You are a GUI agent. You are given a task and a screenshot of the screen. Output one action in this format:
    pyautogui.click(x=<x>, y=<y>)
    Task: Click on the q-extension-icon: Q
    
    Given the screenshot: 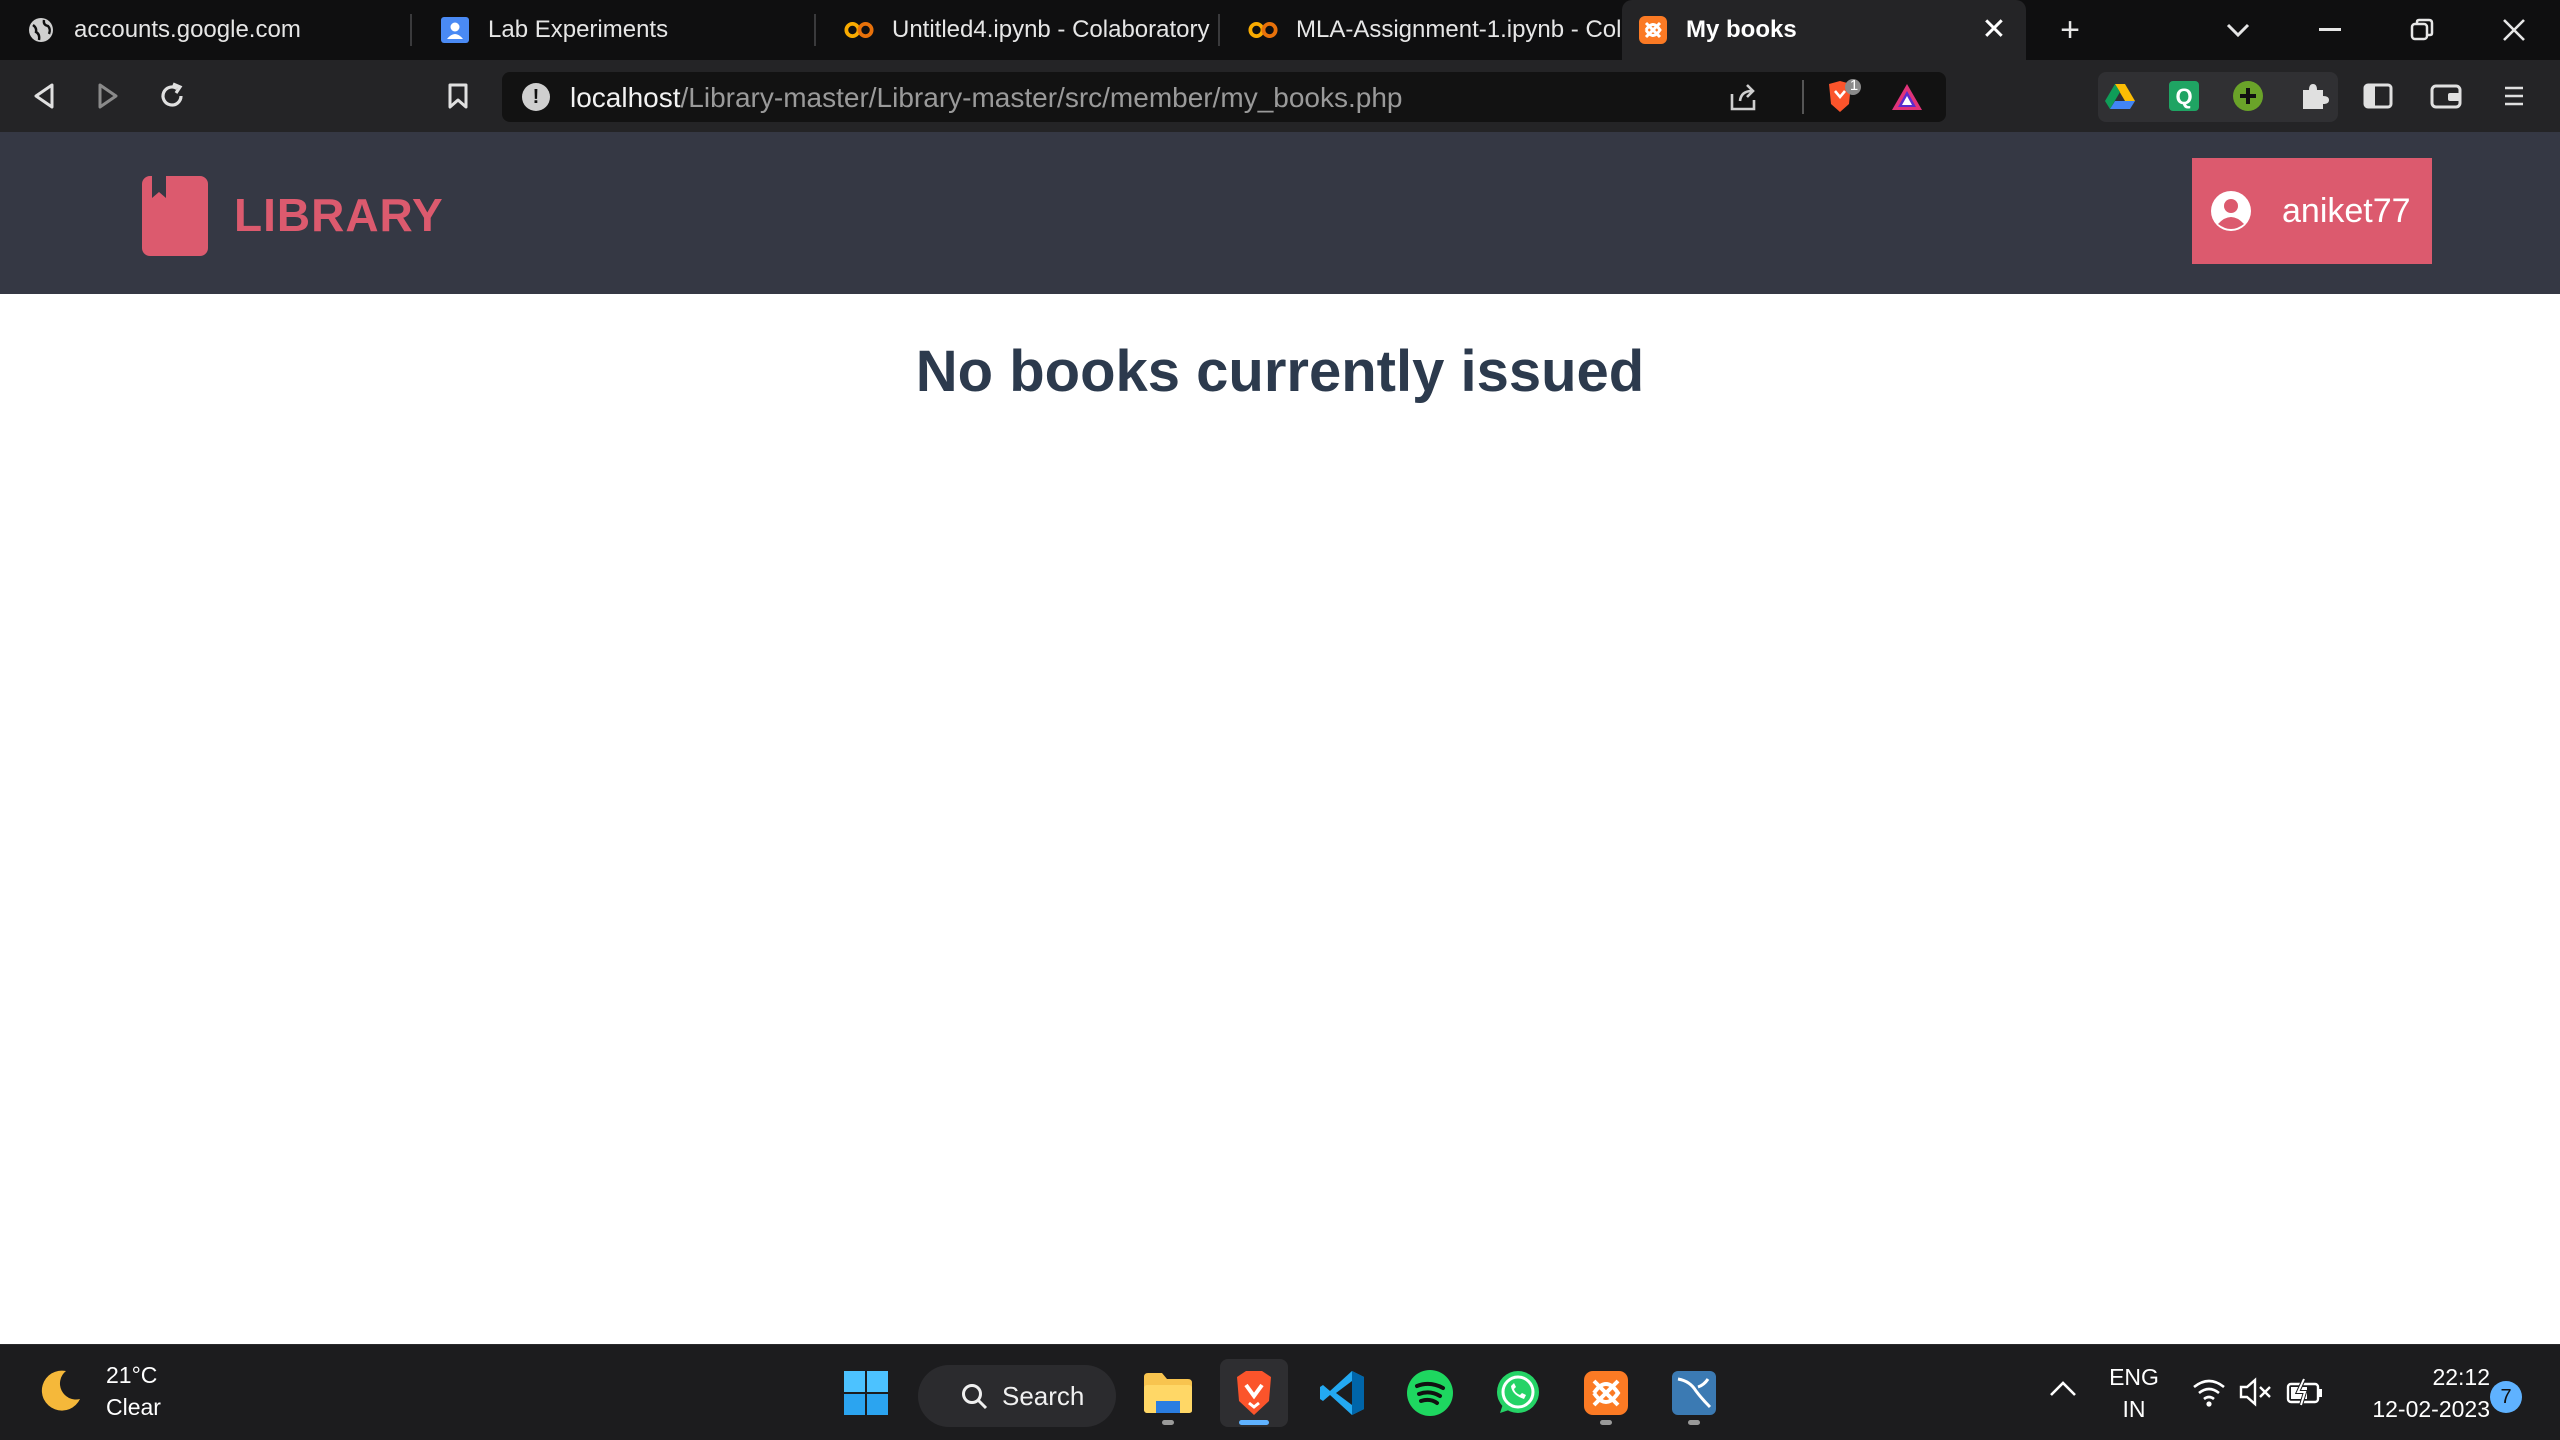 What is the action you would take?
    pyautogui.click(x=2184, y=96)
    